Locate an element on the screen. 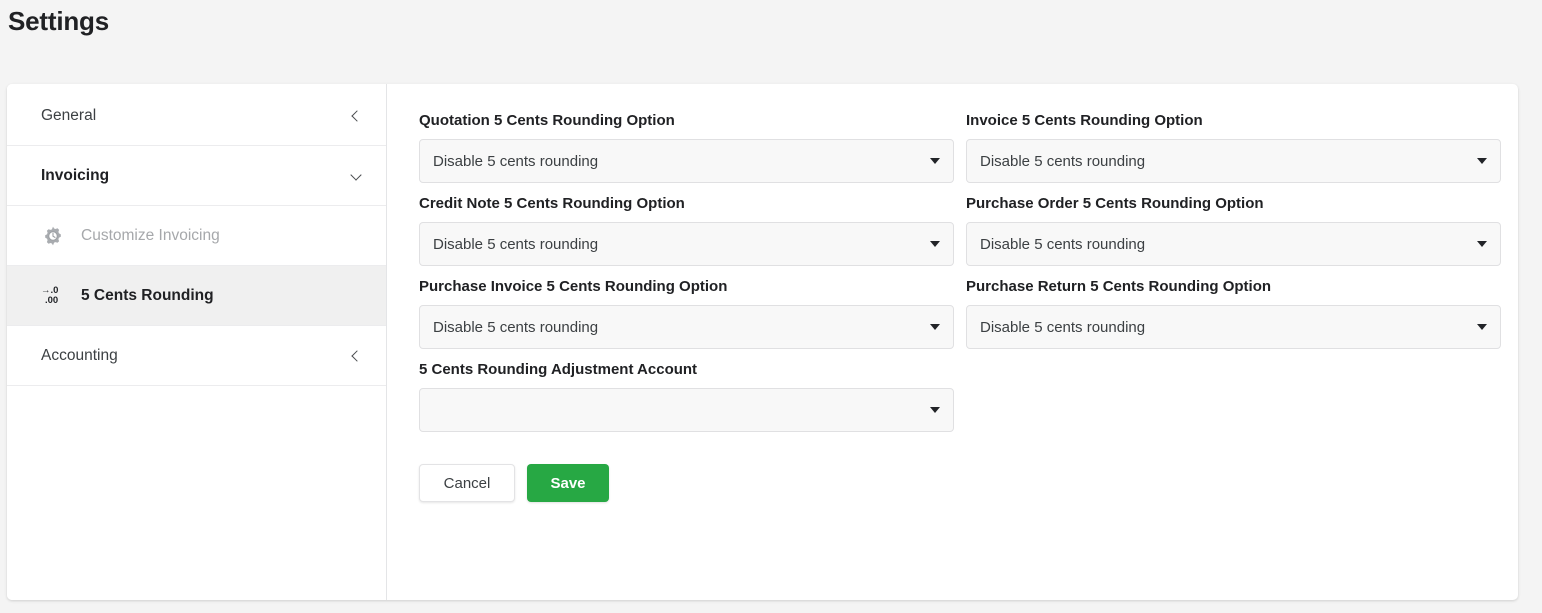 The image size is (1542, 613). field-rounding-adjustment-account: 5 Cents Rounding Adjustment Account is located at coordinates (686, 396).